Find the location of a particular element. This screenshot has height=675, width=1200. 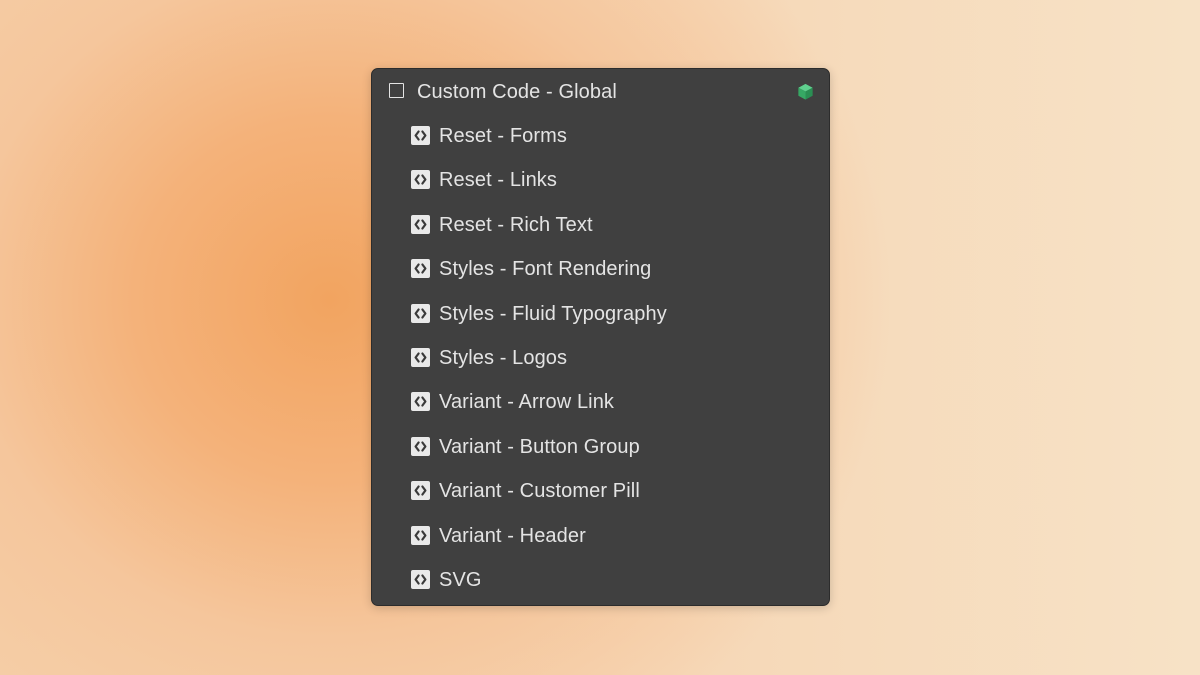

list-item: SVG is located at coordinates (600, 580).